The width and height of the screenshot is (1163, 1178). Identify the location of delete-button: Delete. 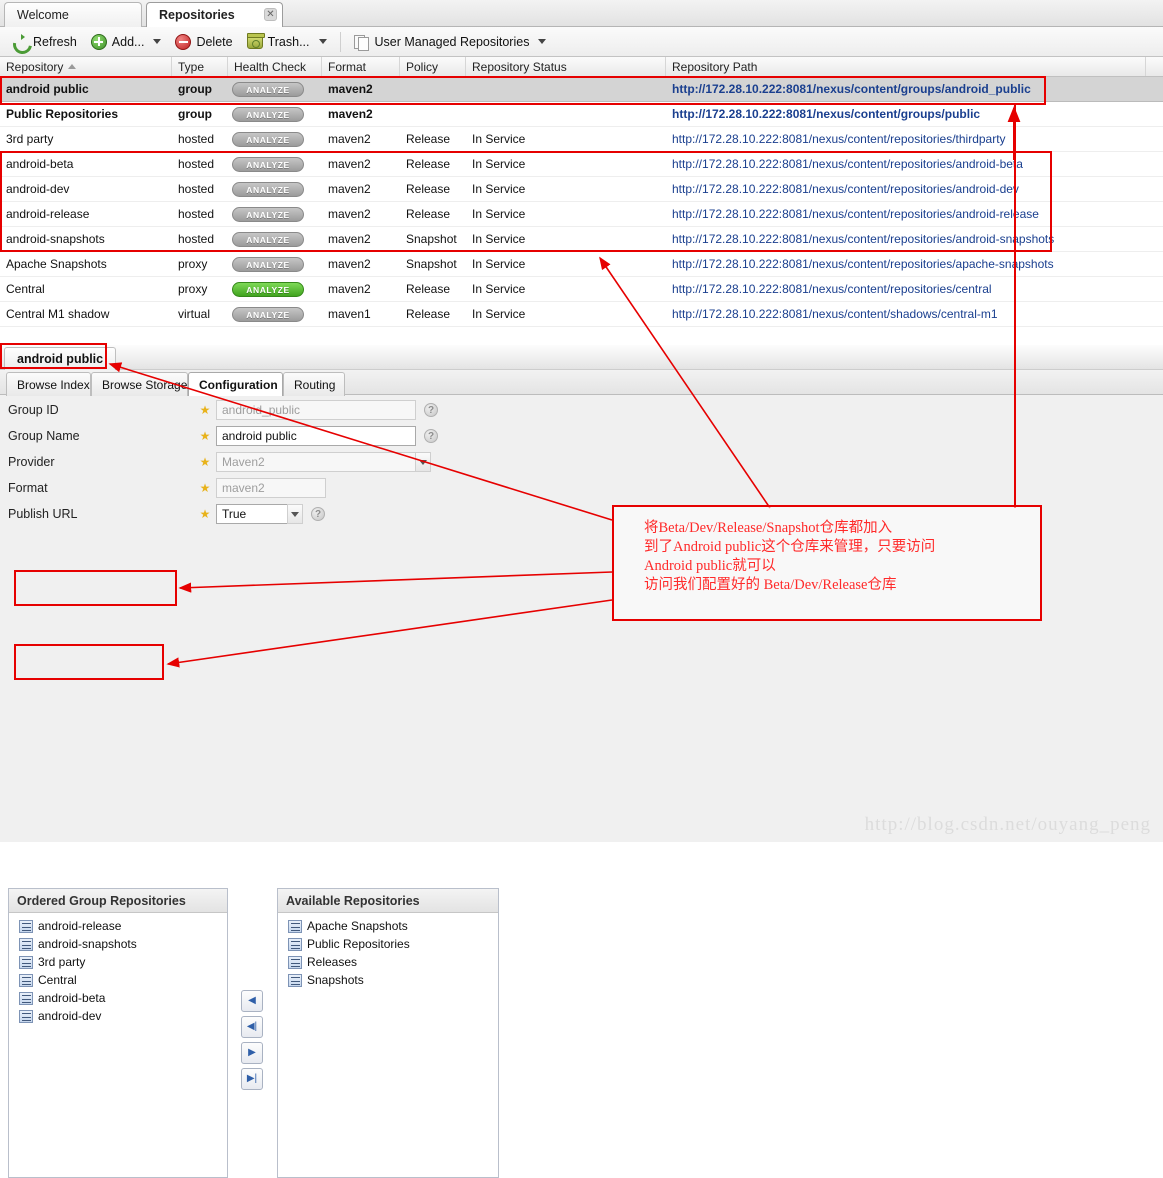
(203, 42).